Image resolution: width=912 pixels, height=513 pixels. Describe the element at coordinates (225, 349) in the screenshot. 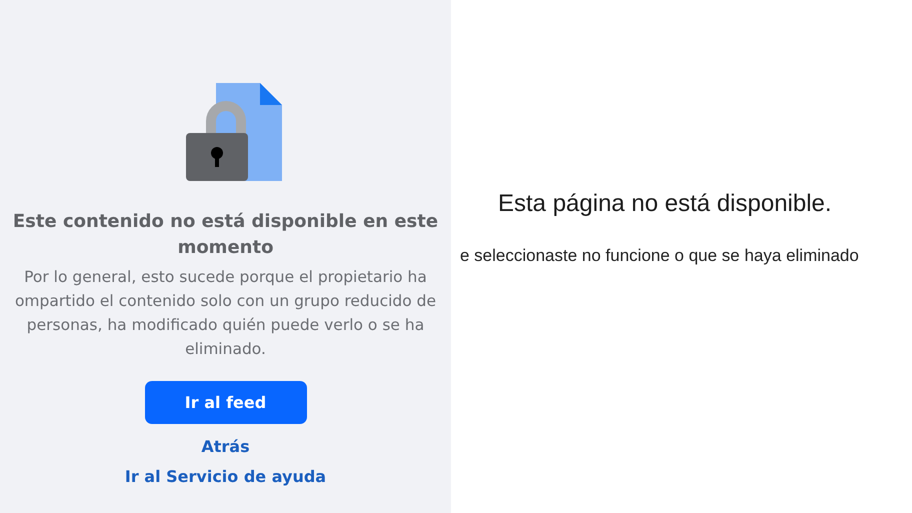

I see `explanation-text-line: eliminado.` at that location.